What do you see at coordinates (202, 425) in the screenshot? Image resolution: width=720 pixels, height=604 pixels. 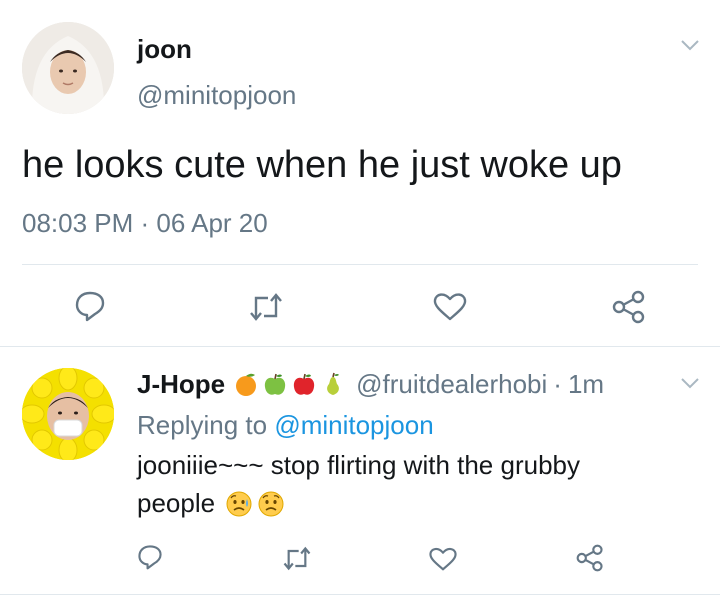 I see `replying-to-label: Replying to` at bounding box center [202, 425].